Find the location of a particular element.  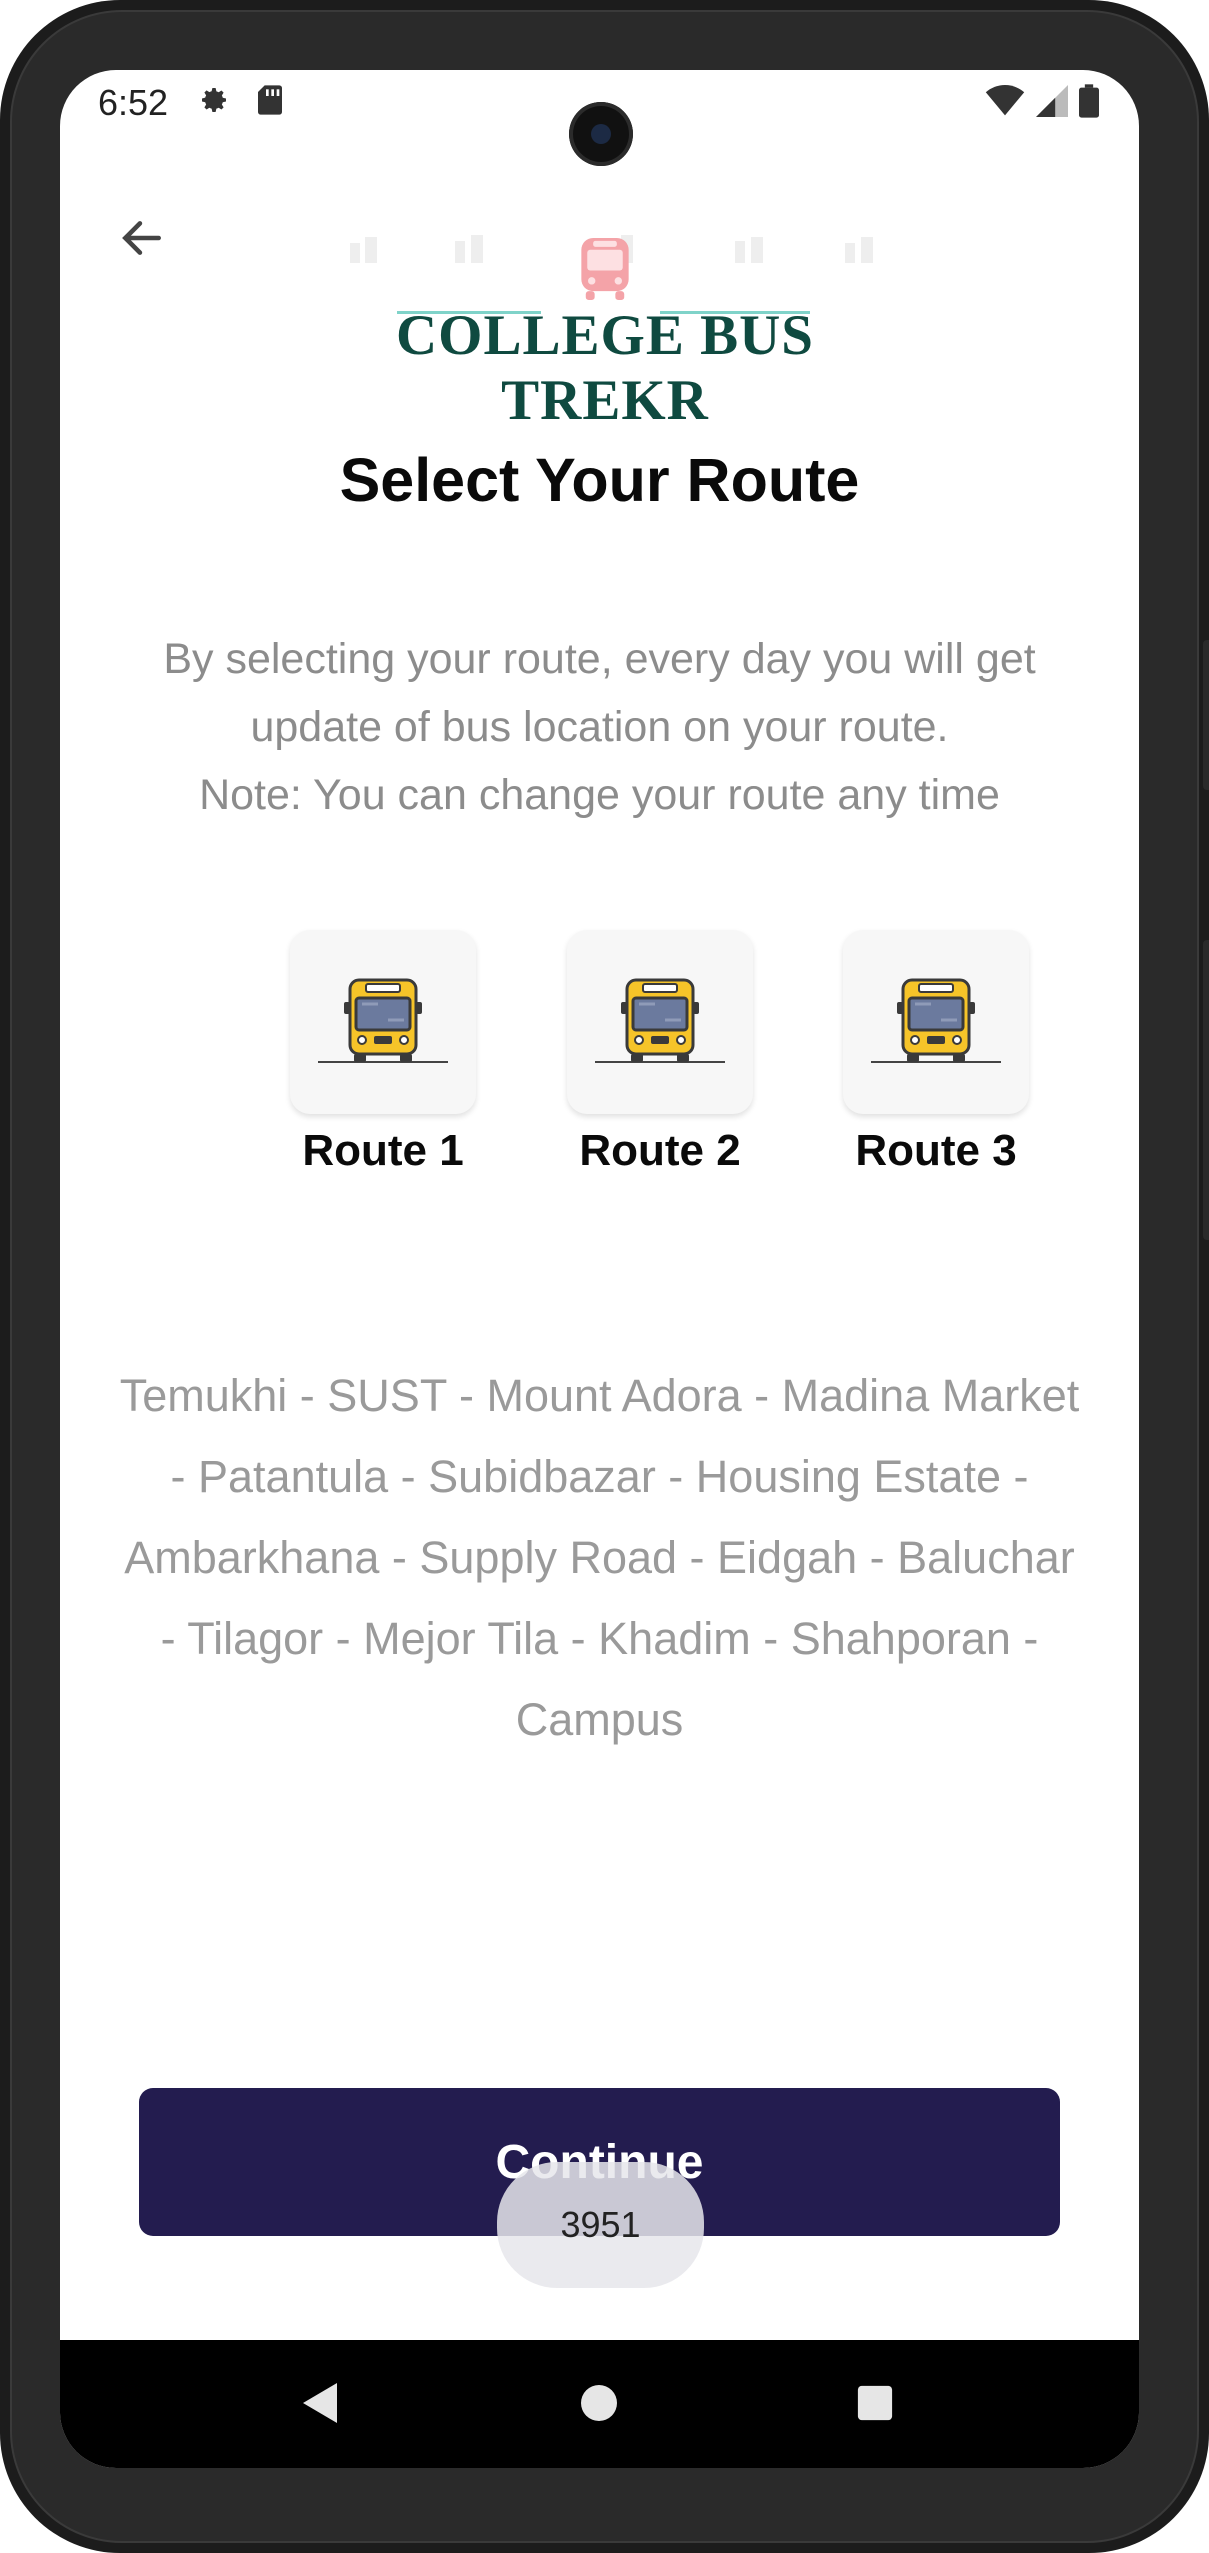

navigation-bar is located at coordinates (599, 2404).